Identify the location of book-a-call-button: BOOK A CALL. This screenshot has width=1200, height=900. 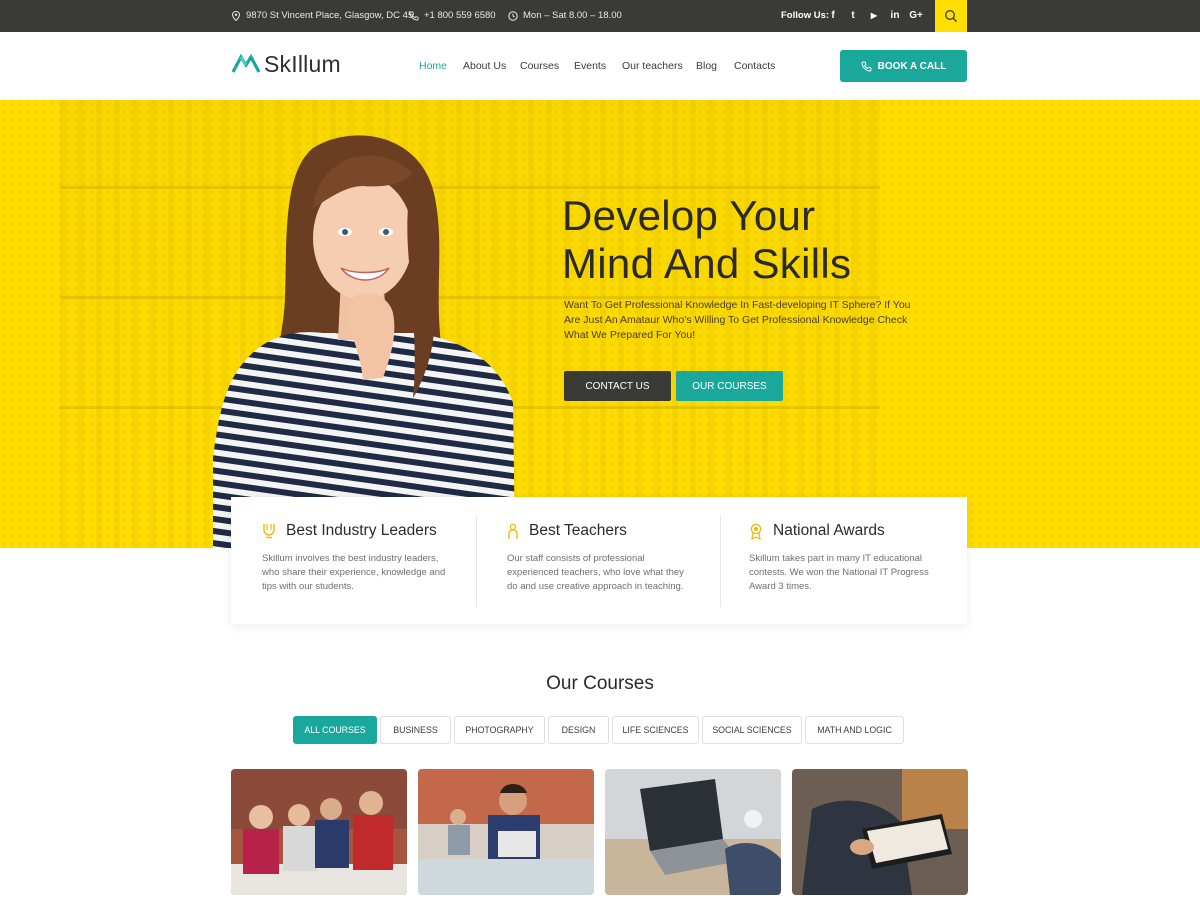
(903, 66).